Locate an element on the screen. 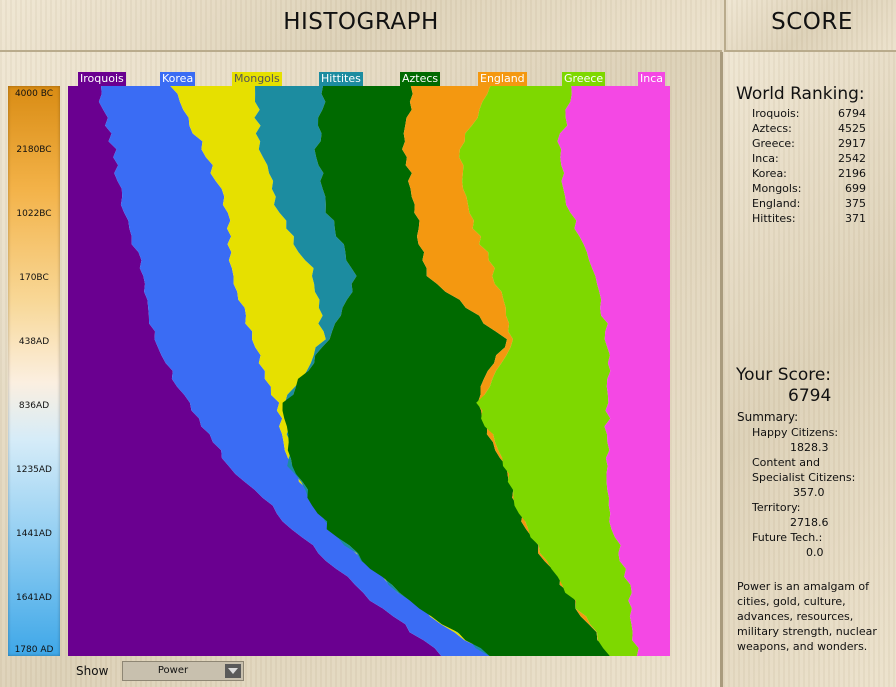 The width and height of the screenshot is (896, 687). show-dropdown: Power is located at coordinates (183, 671).